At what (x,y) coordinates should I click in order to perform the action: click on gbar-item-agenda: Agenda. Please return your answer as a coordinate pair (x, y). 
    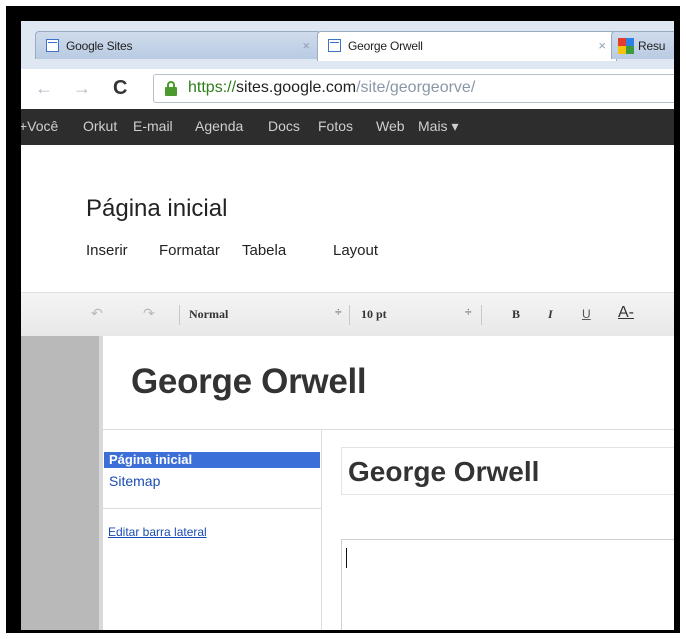
    Looking at the image, I should click on (219, 126).